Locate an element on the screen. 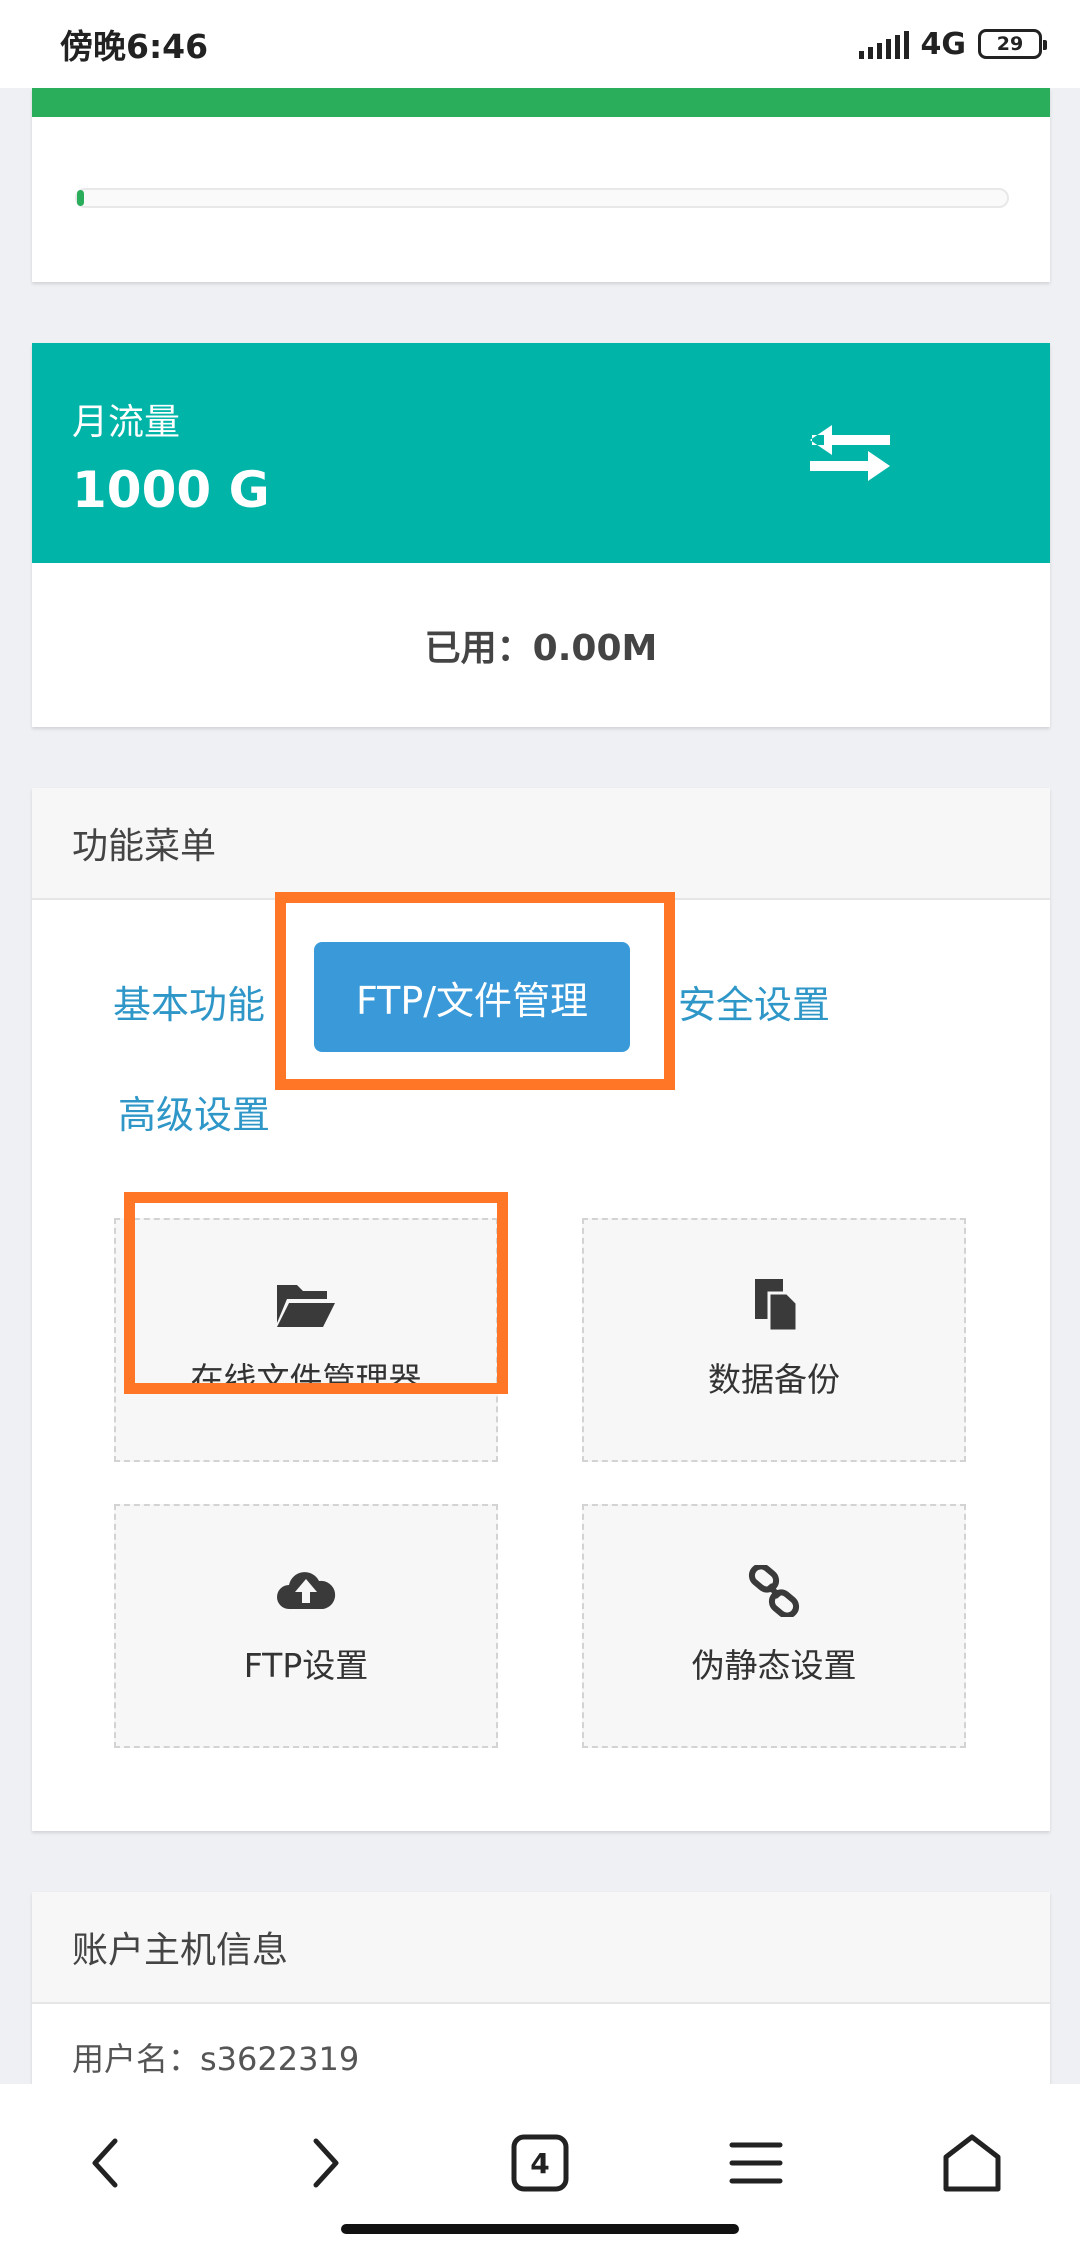 The height and width of the screenshot is (2248, 1080). battery-icon: 29 is located at coordinates (1012, 44).